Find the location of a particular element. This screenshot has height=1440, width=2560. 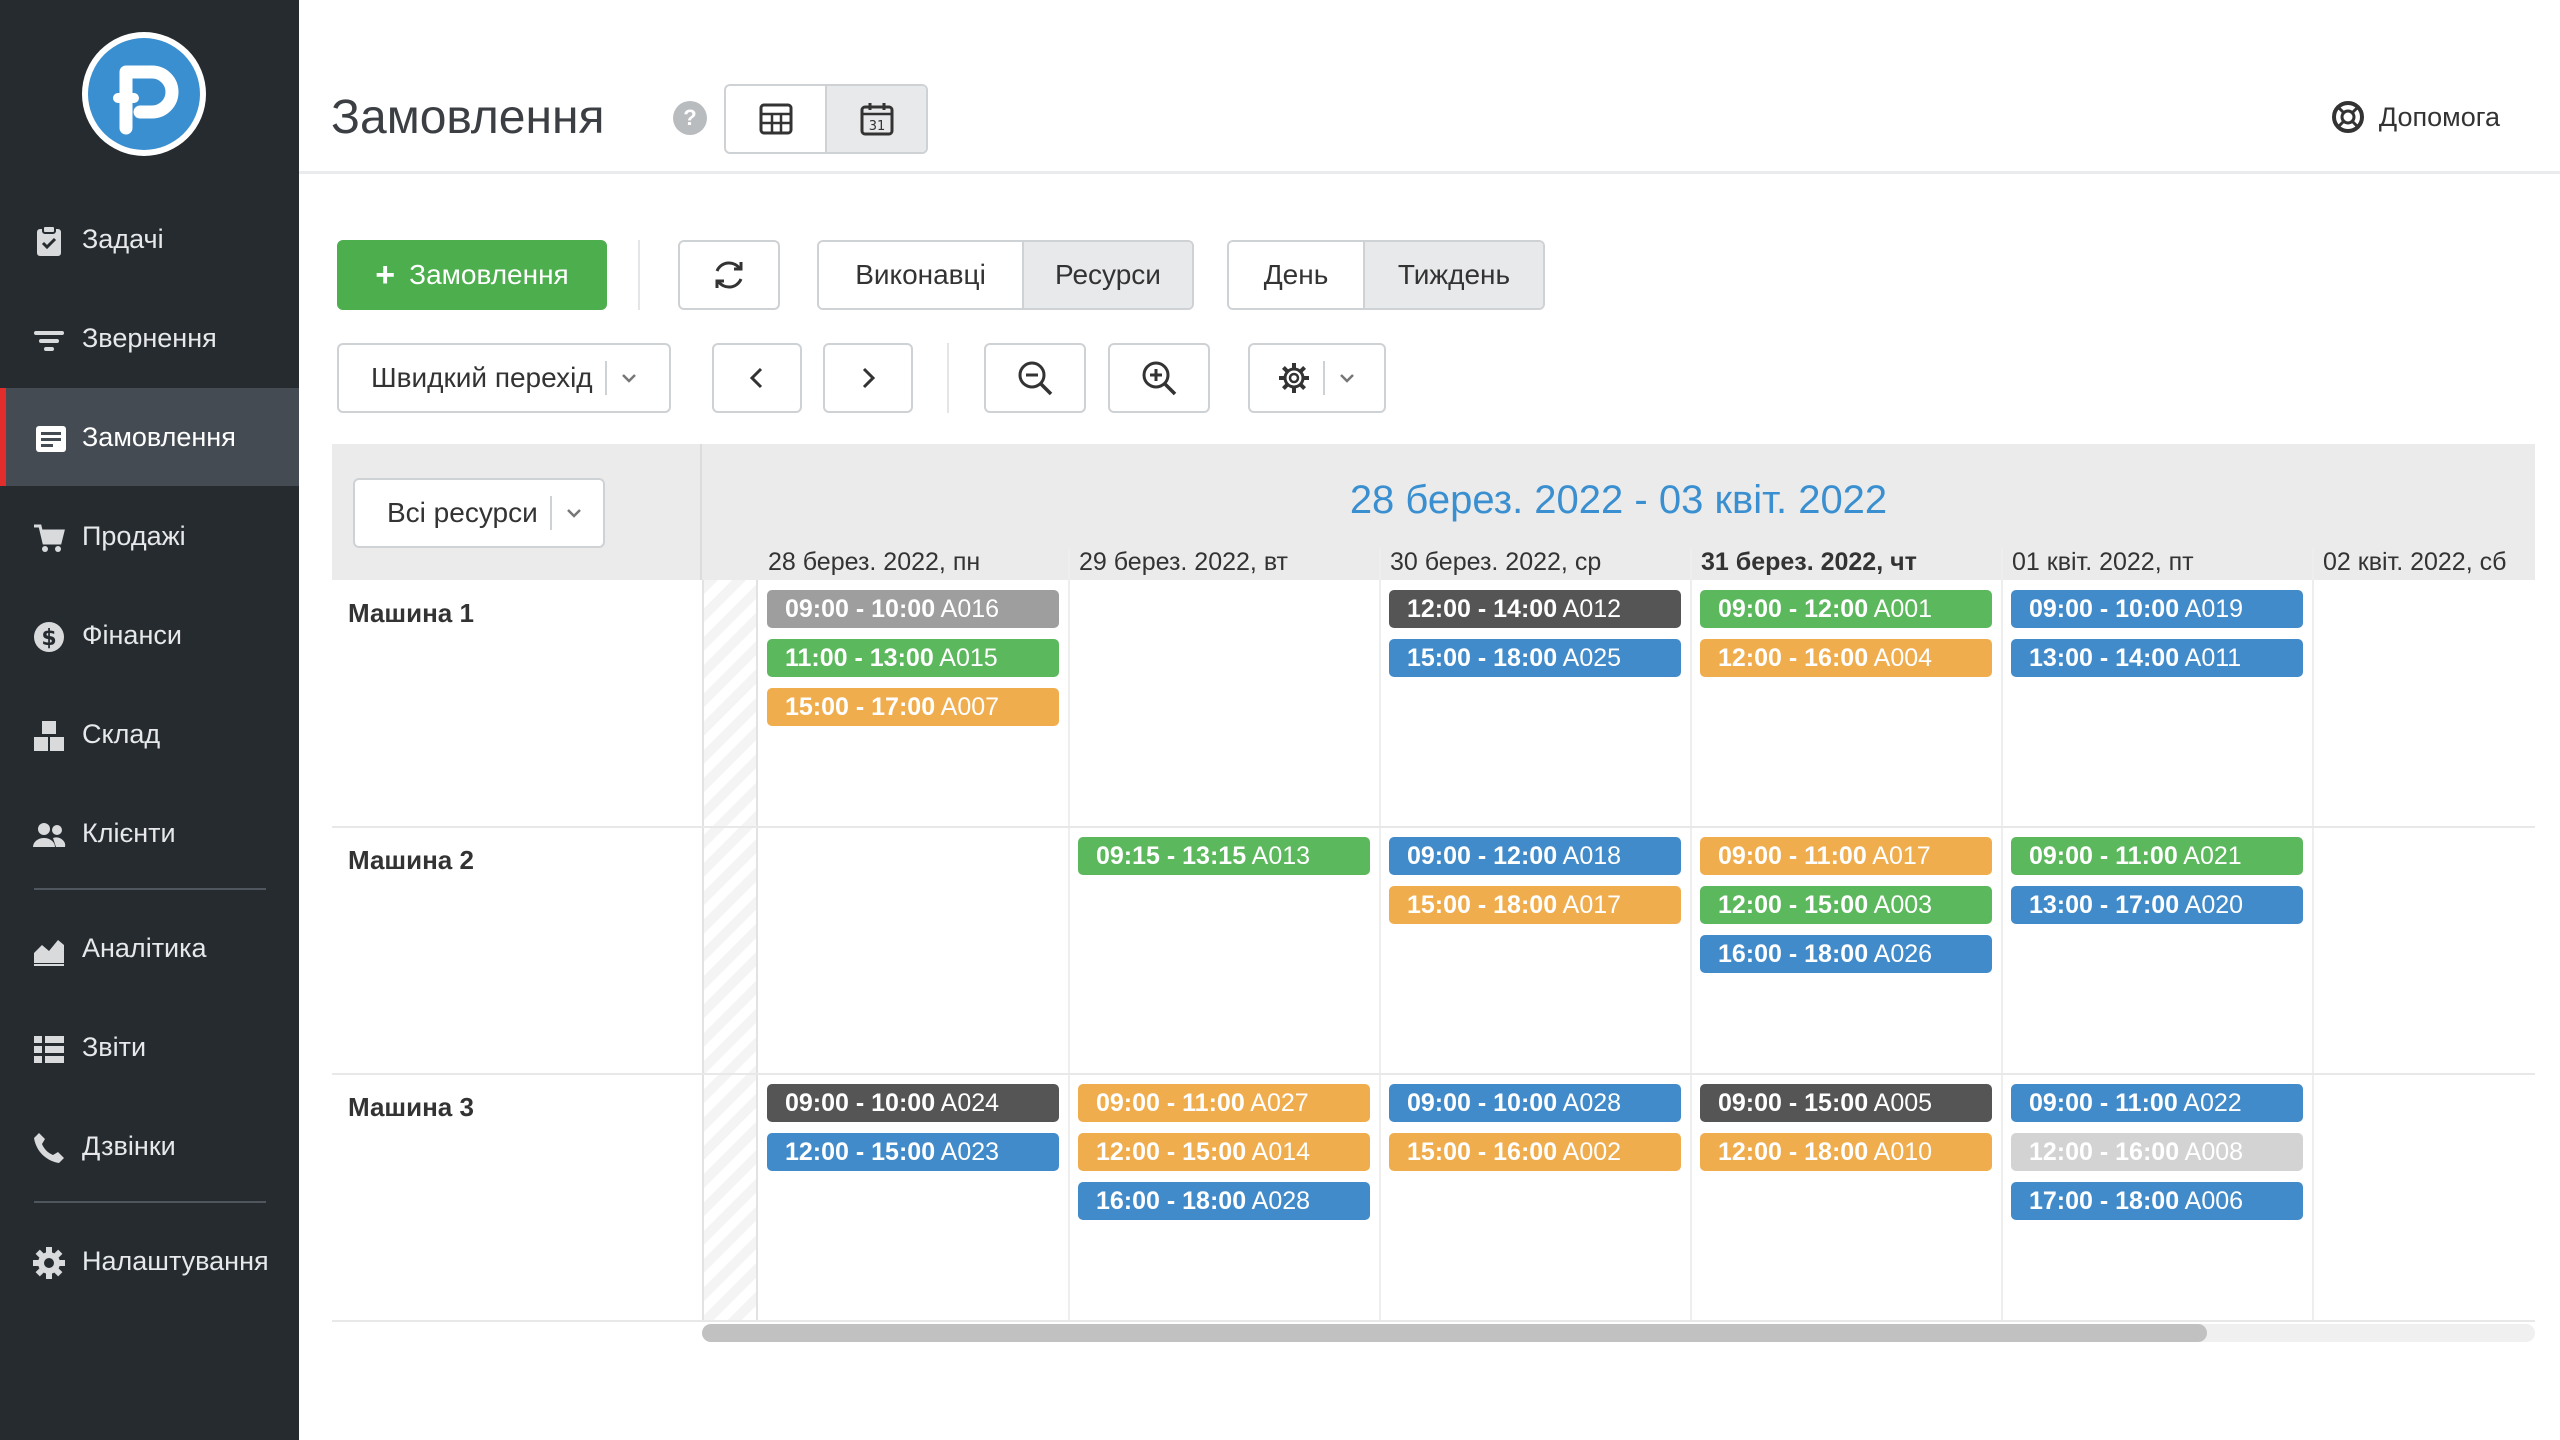

sidebar-item-reports: Звіти is located at coordinates (149, 1047).